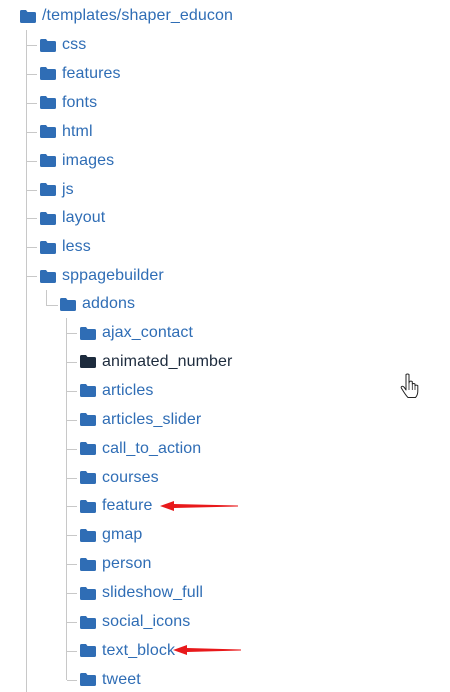 This screenshot has height=692, width=450. I want to click on annotation-arrow-text-block, so click(207, 650).